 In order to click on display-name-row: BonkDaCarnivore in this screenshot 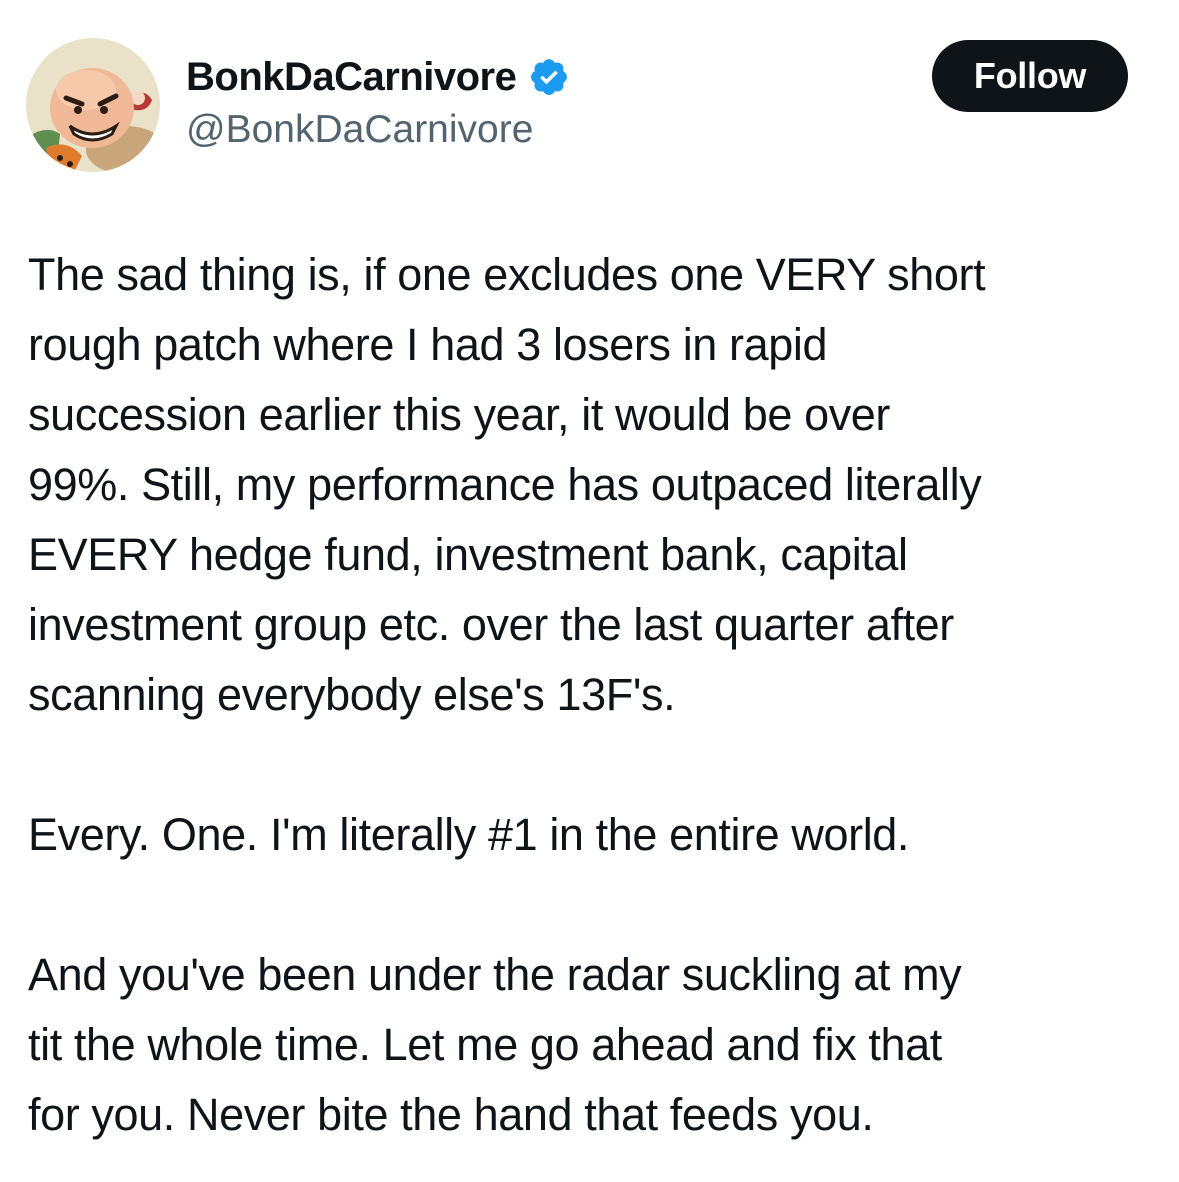, I will do `click(378, 77)`.